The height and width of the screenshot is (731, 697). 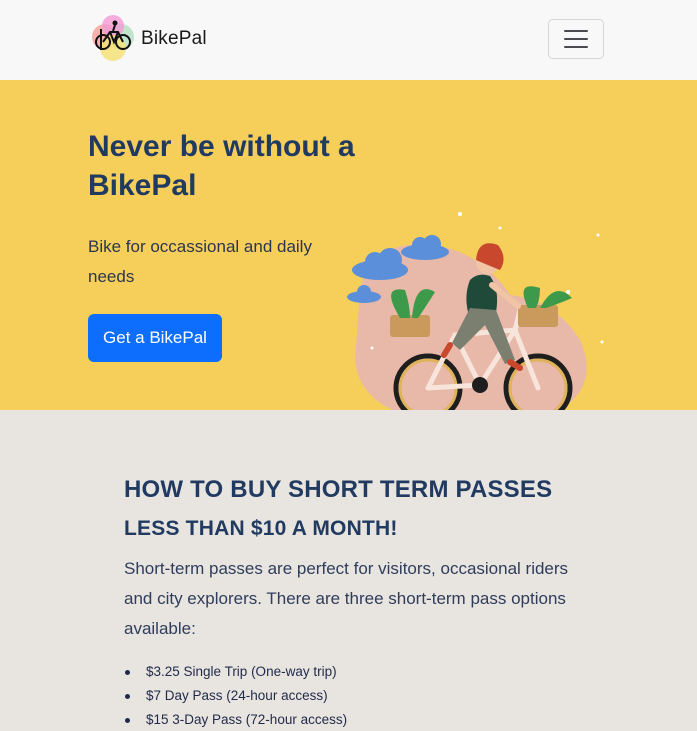 What do you see at coordinates (235, 672) in the screenshot?
I see `list-item: $3.25 Single Trip (One-way trip)` at bounding box center [235, 672].